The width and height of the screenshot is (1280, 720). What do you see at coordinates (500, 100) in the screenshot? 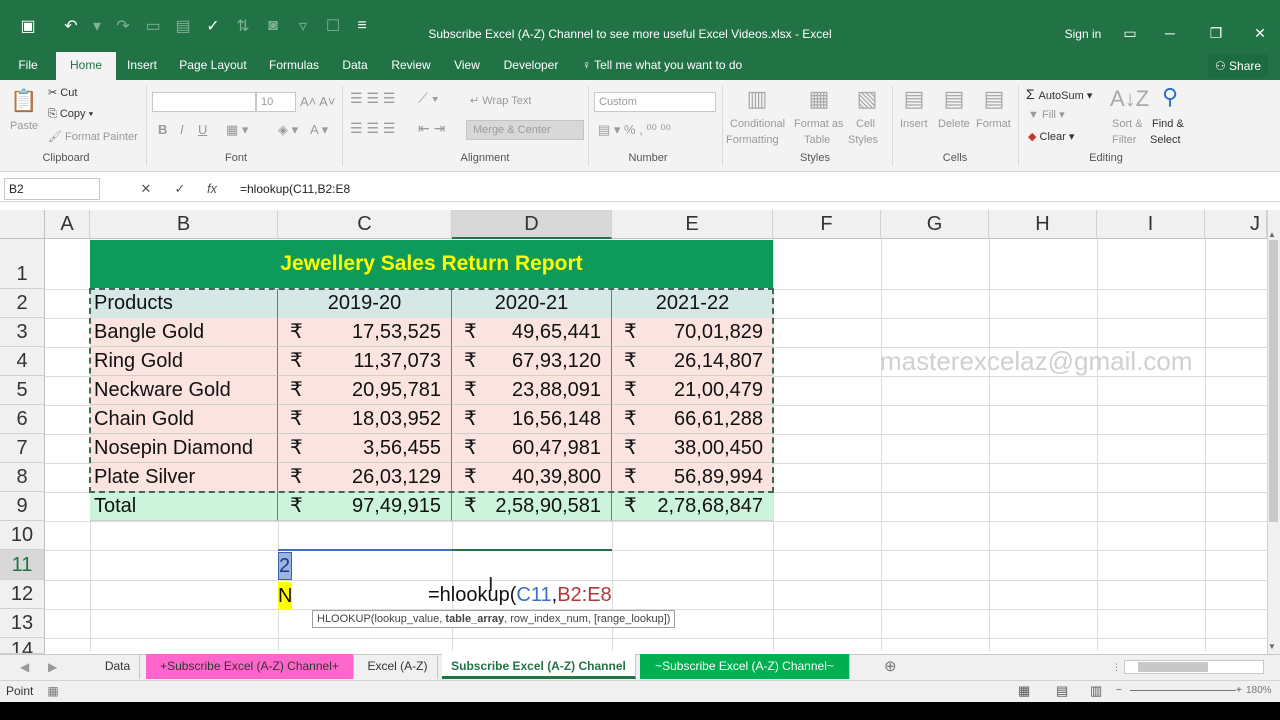
I see `wrap-text-button: ↵ Wrap Text` at bounding box center [500, 100].